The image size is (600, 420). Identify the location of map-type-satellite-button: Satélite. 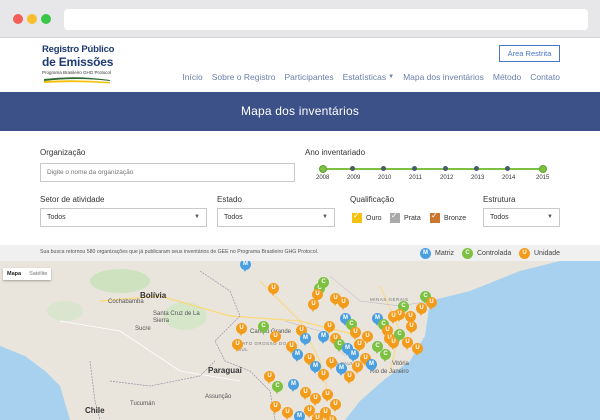
(38, 274).